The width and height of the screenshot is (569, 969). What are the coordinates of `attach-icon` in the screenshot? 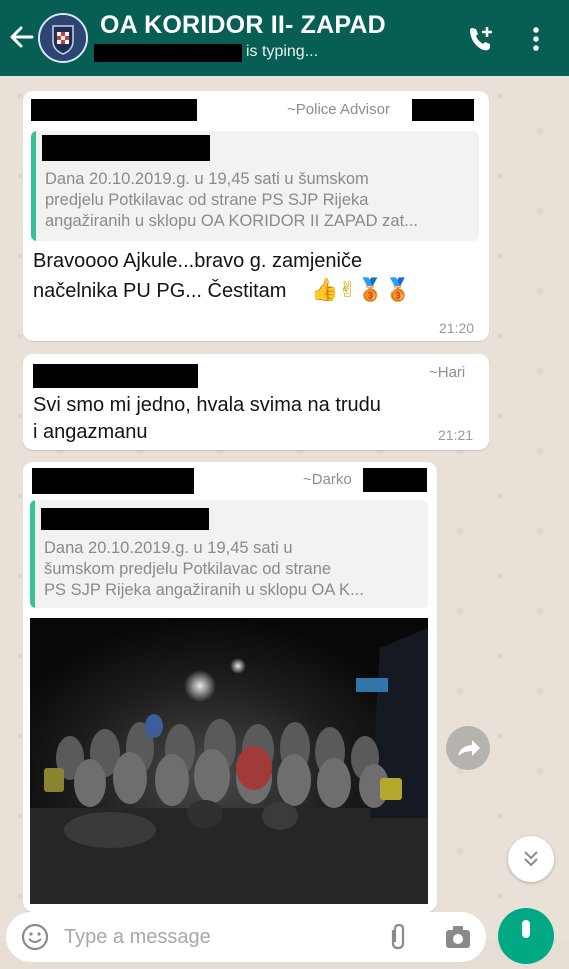 It's located at (398, 937).